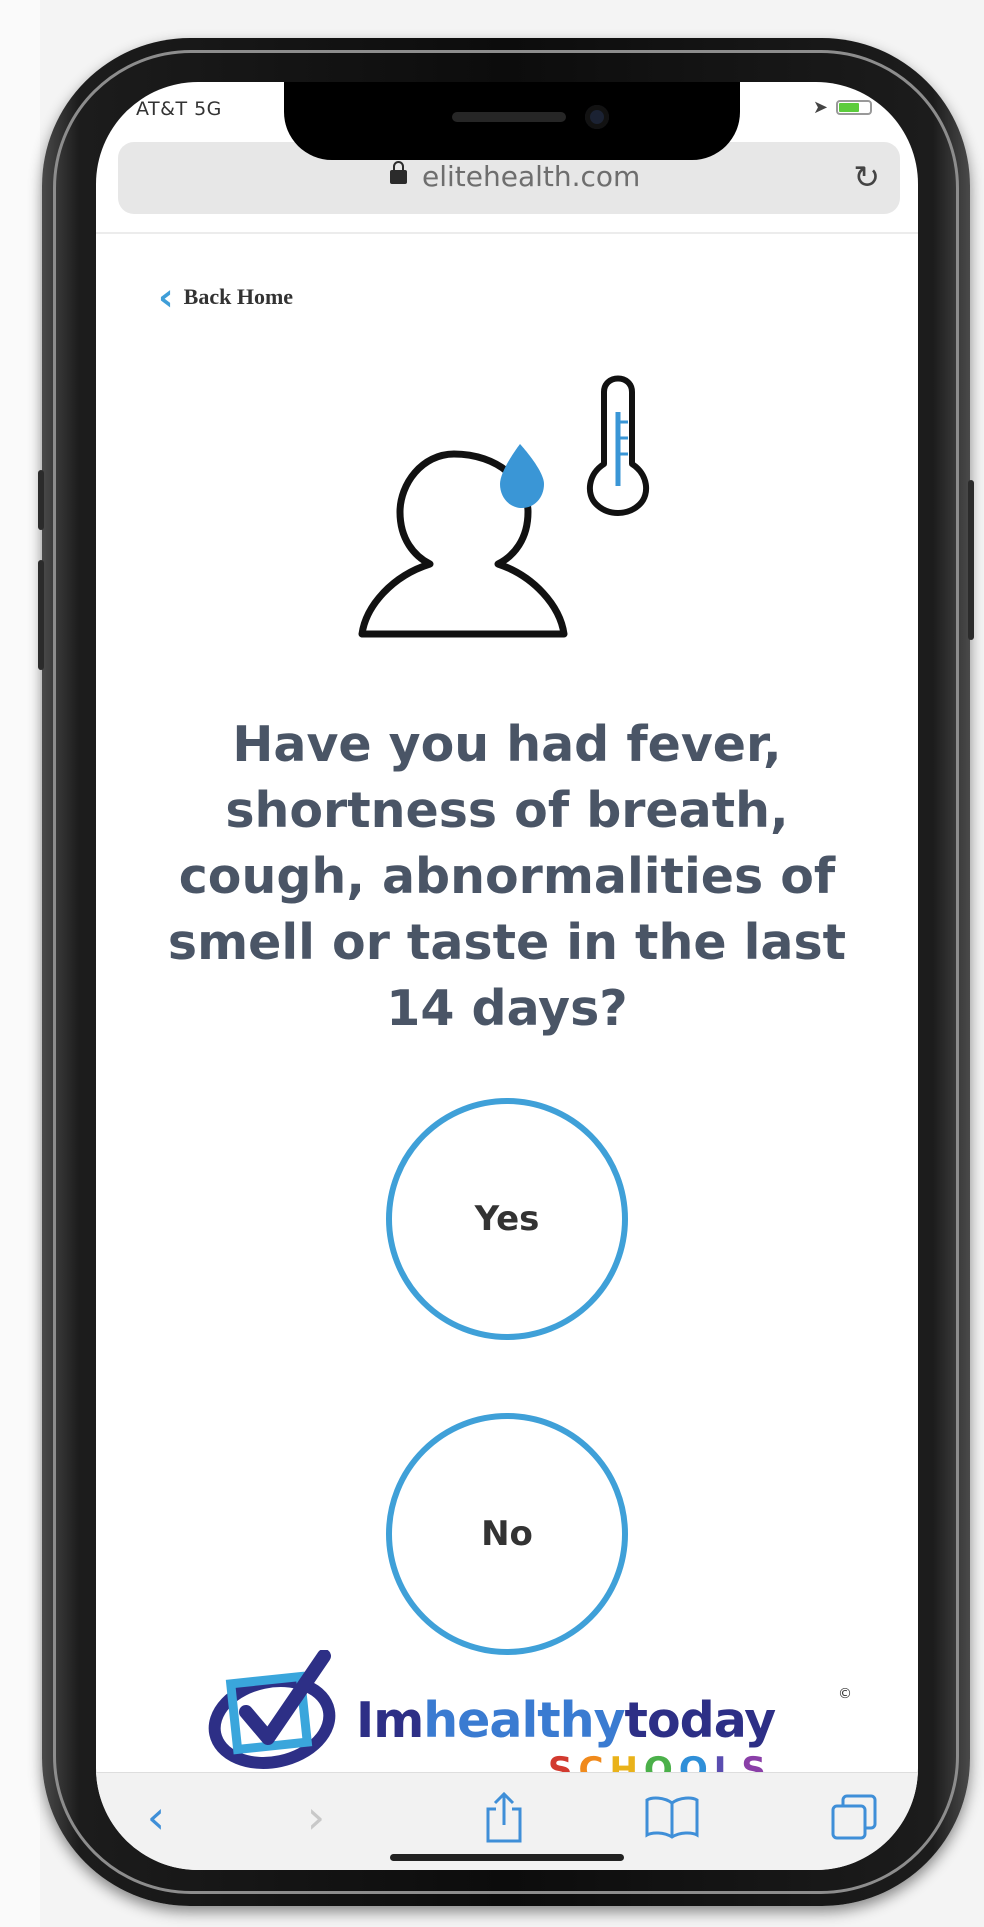 The height and width of the screenshot is (1927, 984). I want to click on brand-name: Imhealthytoday, so click(566, 1720).